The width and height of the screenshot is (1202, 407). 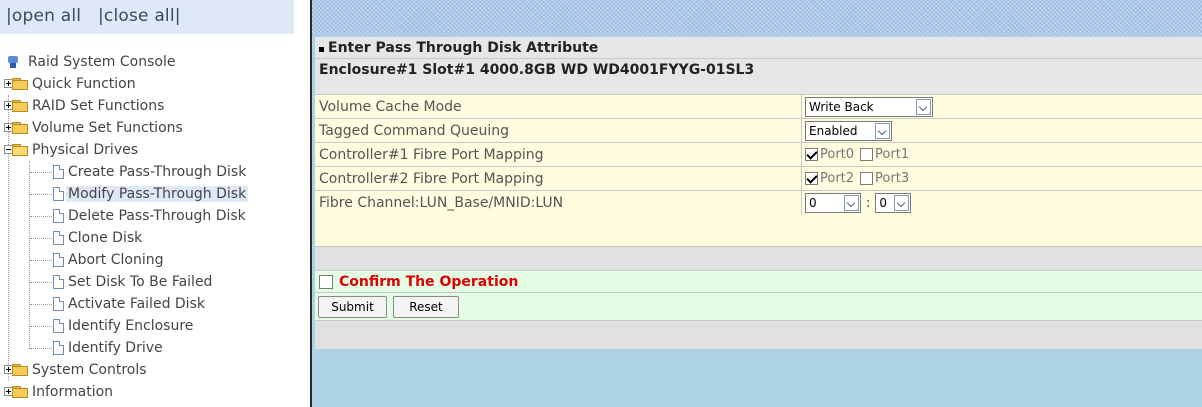 I want to click on confirm-label: Confirm The Operation, so click(x=429, y=281).